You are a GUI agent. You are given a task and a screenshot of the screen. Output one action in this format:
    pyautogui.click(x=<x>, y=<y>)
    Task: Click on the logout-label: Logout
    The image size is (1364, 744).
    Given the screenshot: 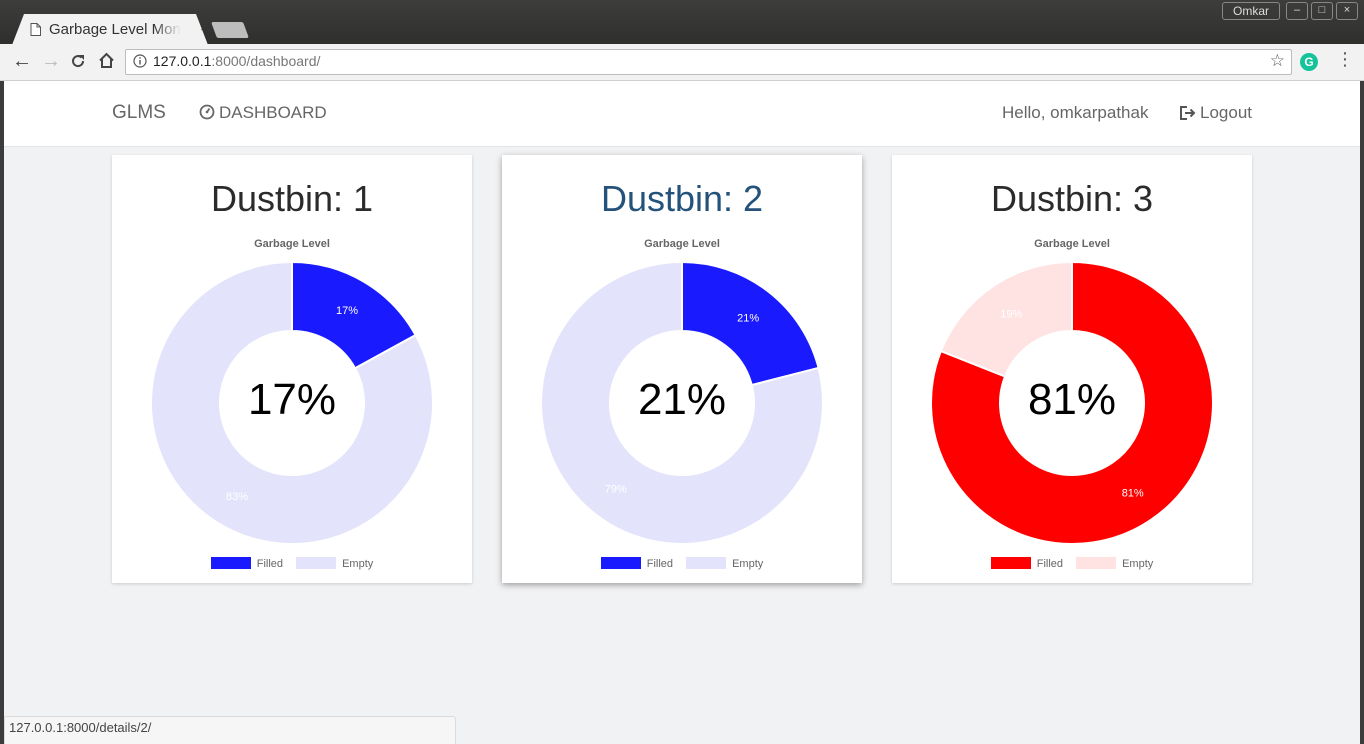 What is the action you would take?
    pyautogui.click(x=1226, y=112)
    